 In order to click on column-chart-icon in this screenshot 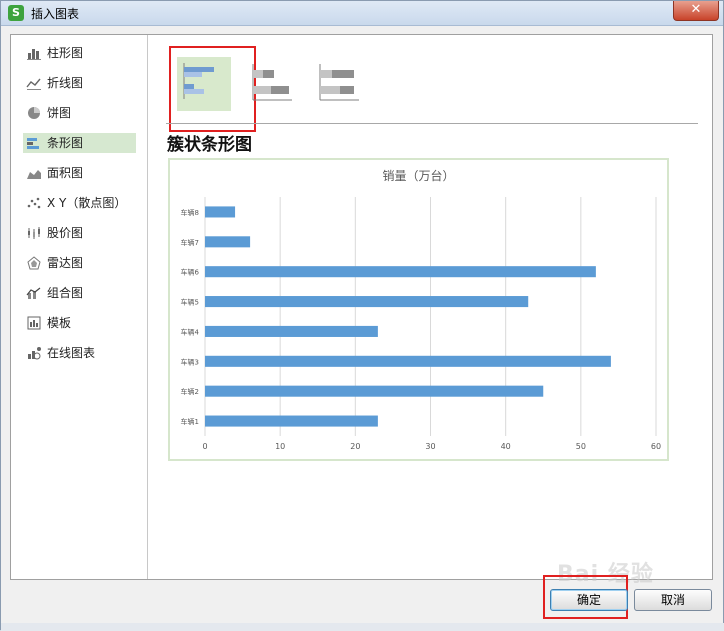, I will do `click(34, 53)`.